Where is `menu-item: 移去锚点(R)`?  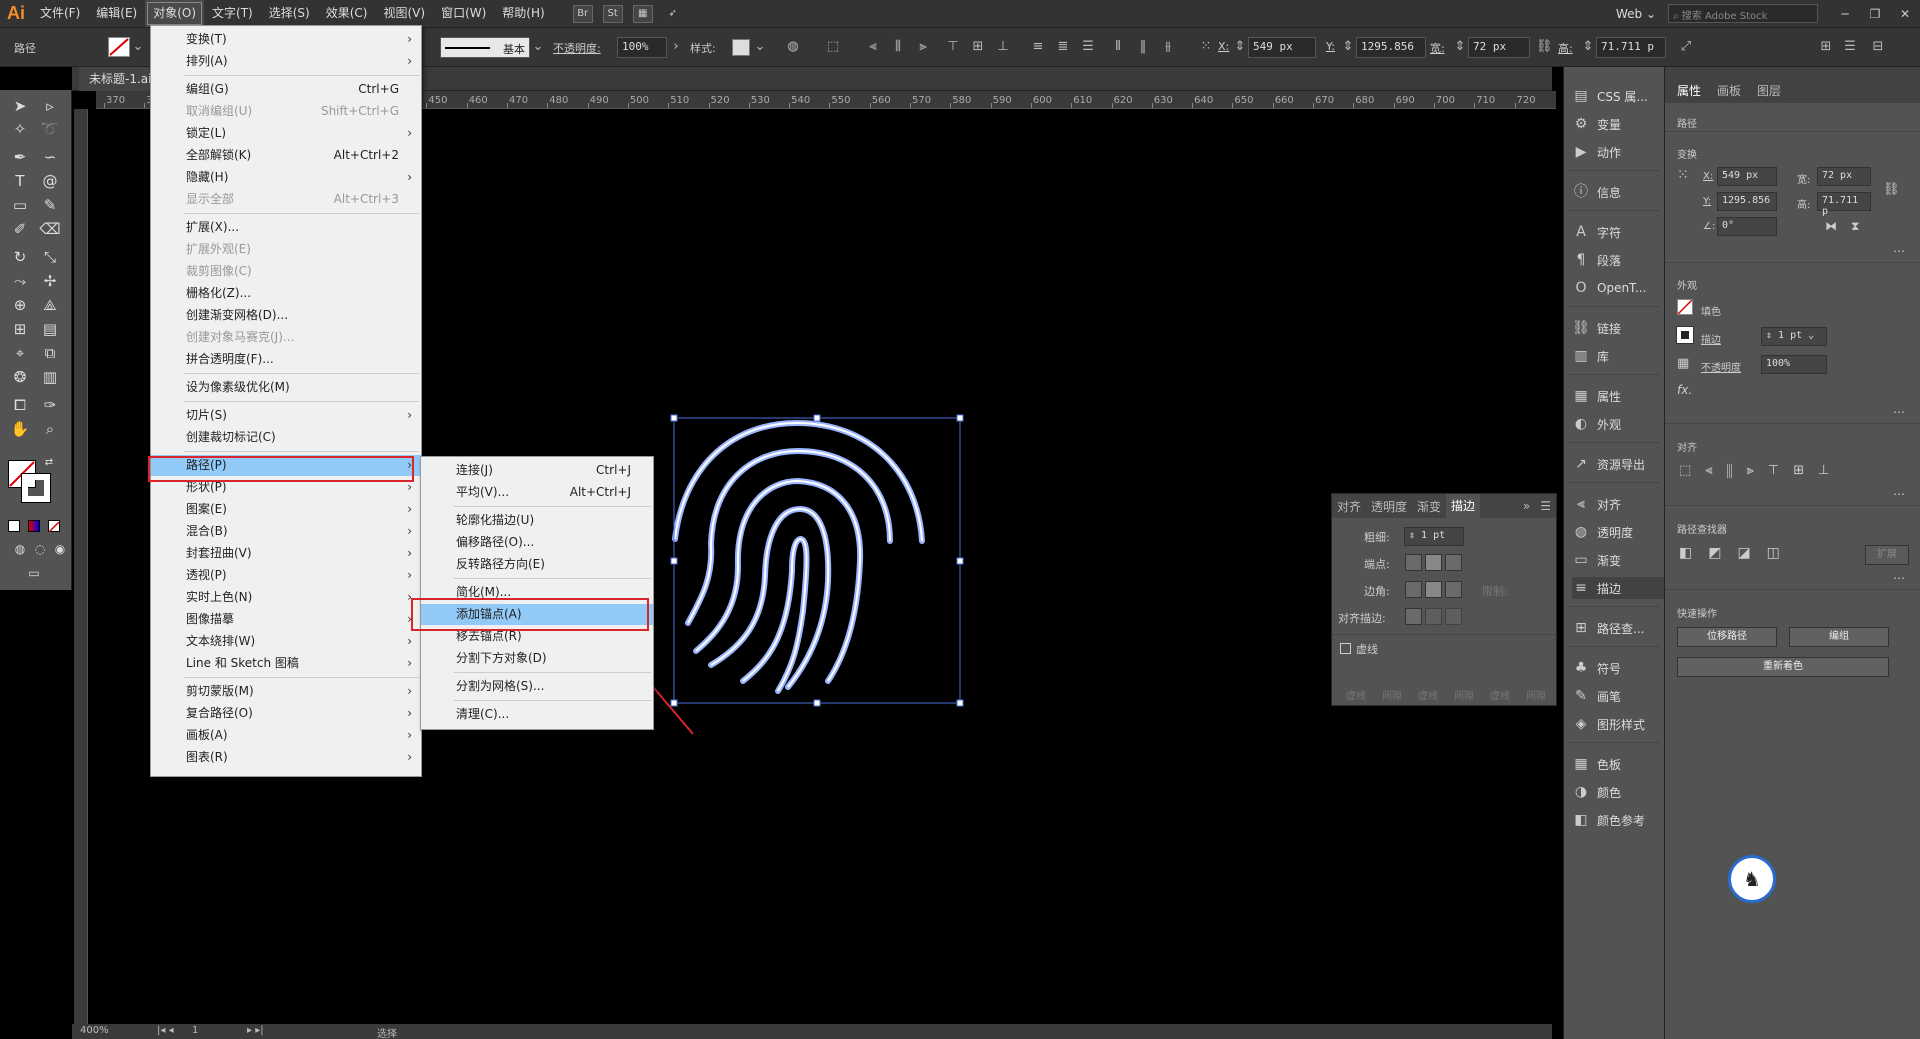 menu-item: 移去锚点(R) is located at coordinates (537, 636).